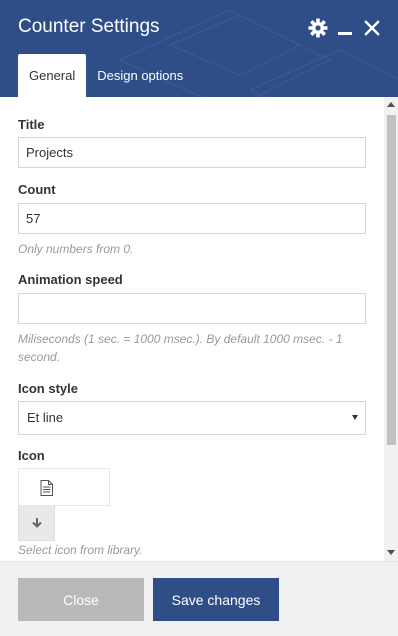 The height and width of the screenshot is (636, 398). What do you see at coordinates (372, 28) in the screenshot?
I see `close-icon` at bounding box center [372, 28].